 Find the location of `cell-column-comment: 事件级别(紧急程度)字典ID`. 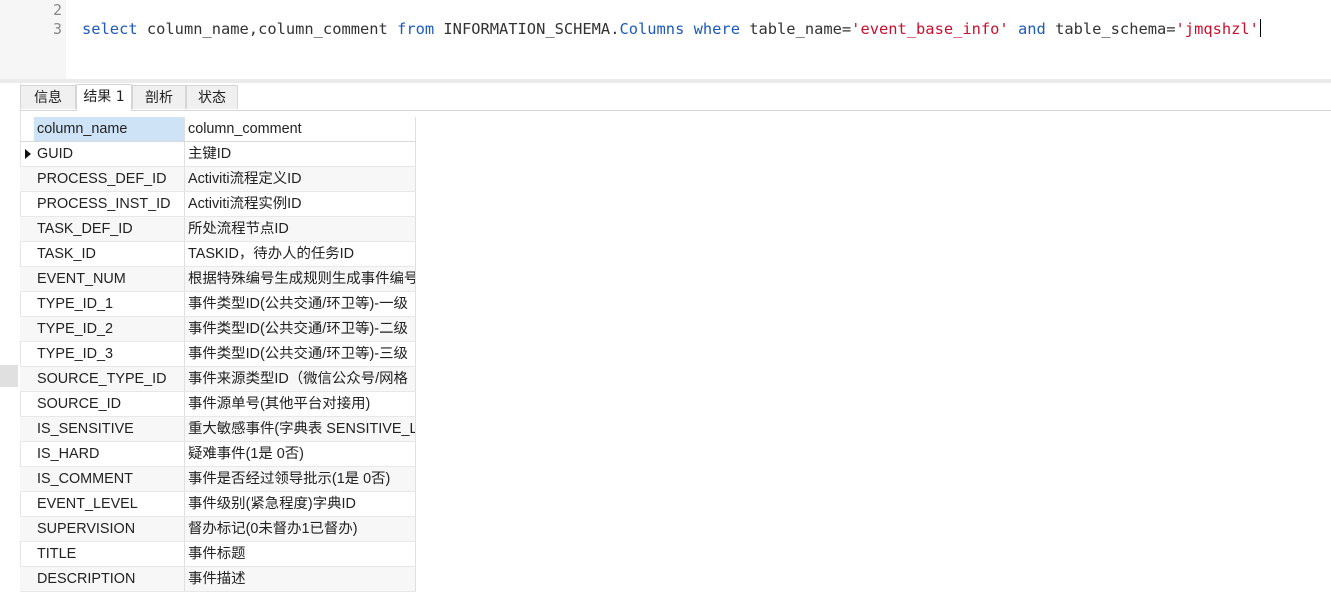

cell-column-comment: 事件级别(紧急程度)字典ID is located at coordinates (300, 504).